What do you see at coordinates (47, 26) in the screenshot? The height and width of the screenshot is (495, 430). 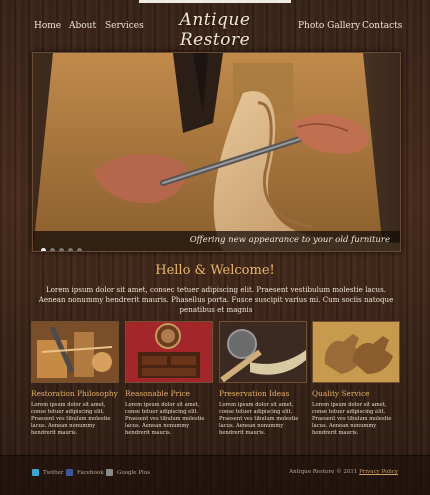 I see `nav-home: Home` at bounding box center [47, 26].